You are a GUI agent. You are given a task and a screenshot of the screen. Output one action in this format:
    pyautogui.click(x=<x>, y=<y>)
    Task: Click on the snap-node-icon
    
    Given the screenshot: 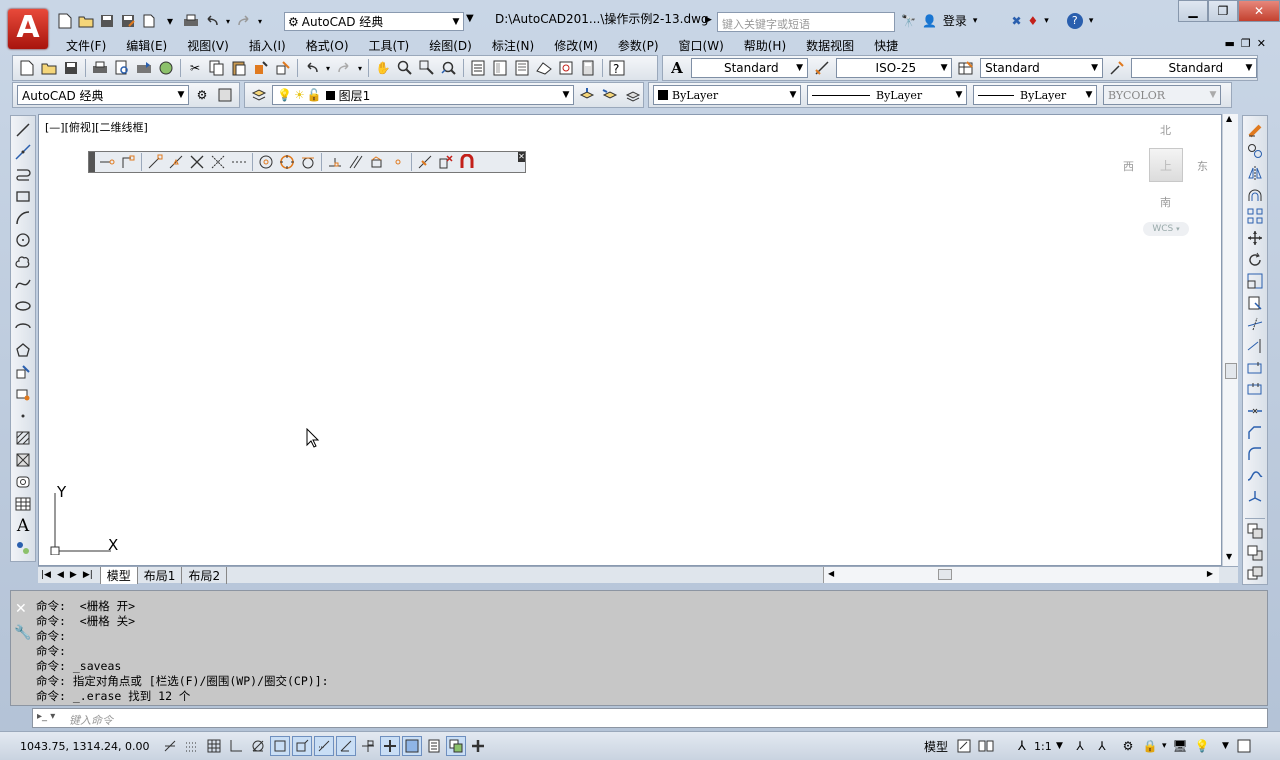 What is the action you would take?
    pyautogui.click(x=398, y=162)
    